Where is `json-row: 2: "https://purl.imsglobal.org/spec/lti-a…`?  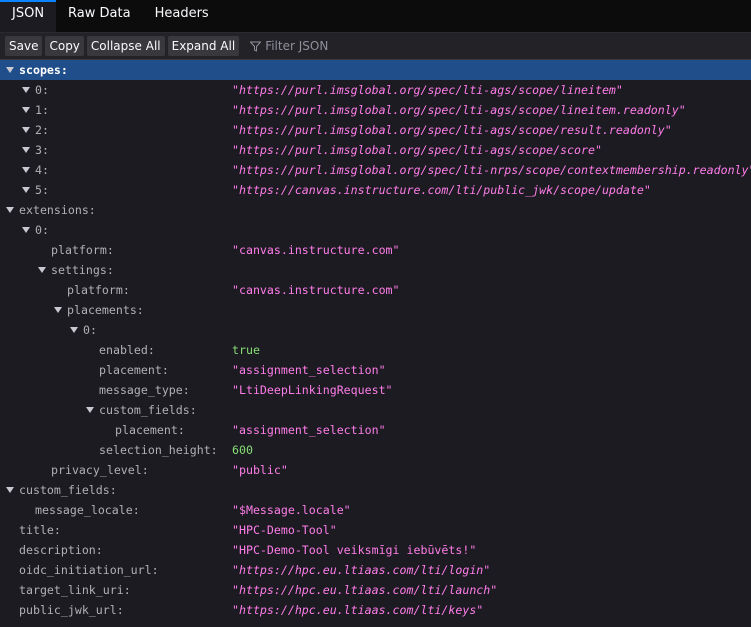 json-row: 2: "https://purl.imsglobal.org/spec/lti-a… is located at coordinates (375, 130).